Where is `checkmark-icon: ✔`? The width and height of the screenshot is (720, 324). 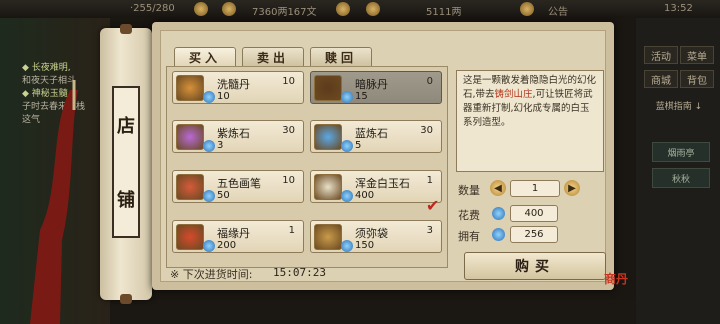
checkmark-icon: ✔ is located at coordinates (433, 205).